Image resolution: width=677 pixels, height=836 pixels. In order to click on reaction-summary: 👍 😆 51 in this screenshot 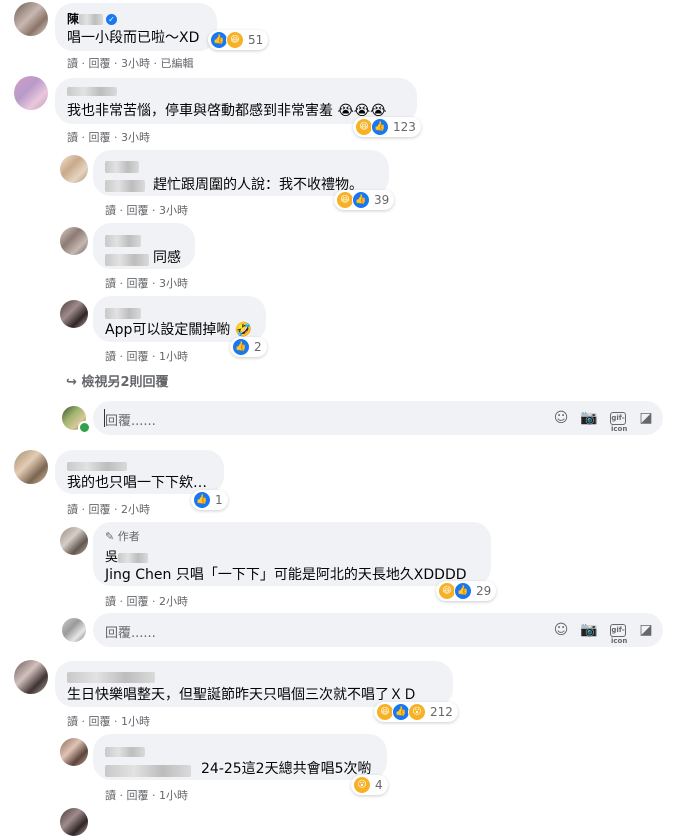, I will do `click(238, 40)`.